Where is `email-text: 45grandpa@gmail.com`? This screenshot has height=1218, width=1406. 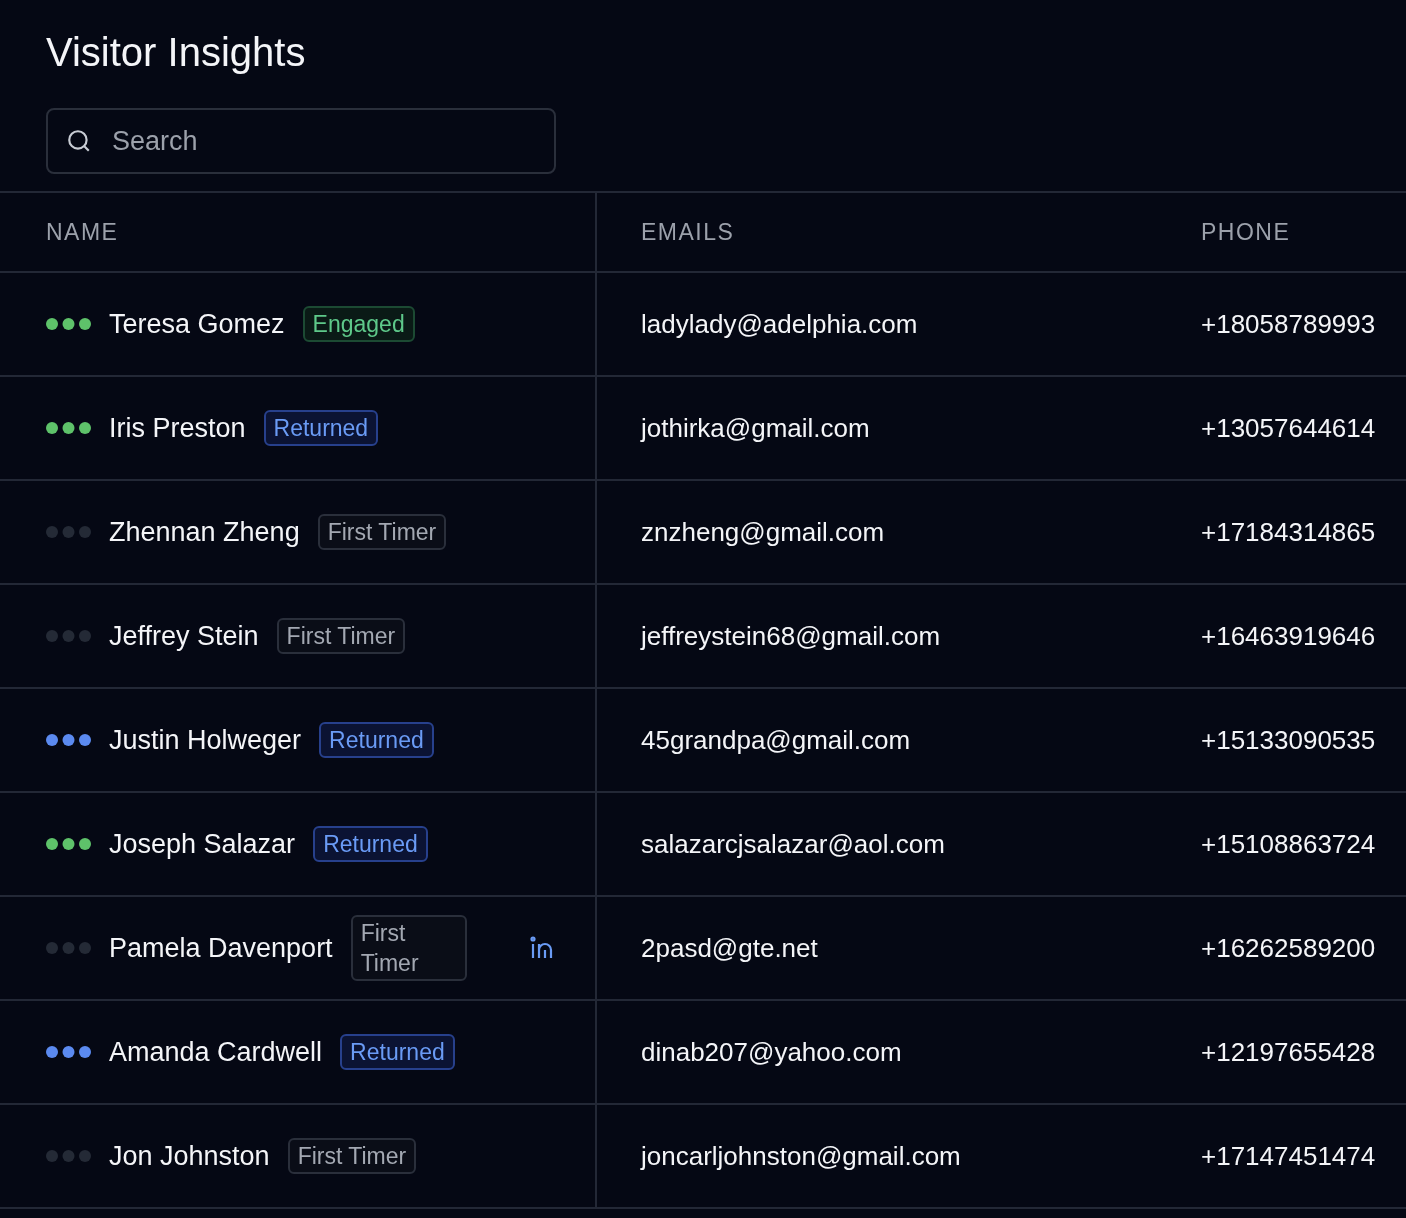 email-text: 45grandpa@gmail.com is located at coordinates (776, 740).